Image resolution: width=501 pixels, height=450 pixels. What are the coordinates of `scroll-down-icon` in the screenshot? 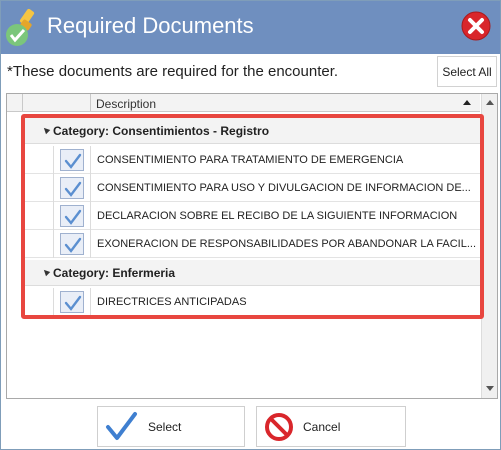 It's located at (490, 388).